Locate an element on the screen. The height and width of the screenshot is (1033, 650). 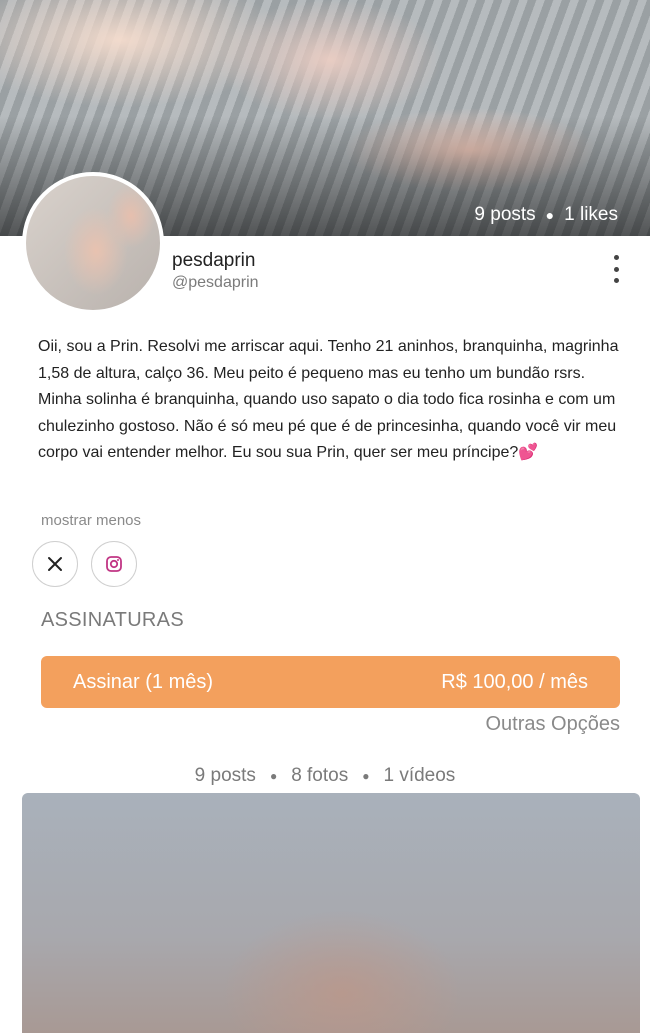
other-options-link: Outras Opções is located at coordinates (552, 724).